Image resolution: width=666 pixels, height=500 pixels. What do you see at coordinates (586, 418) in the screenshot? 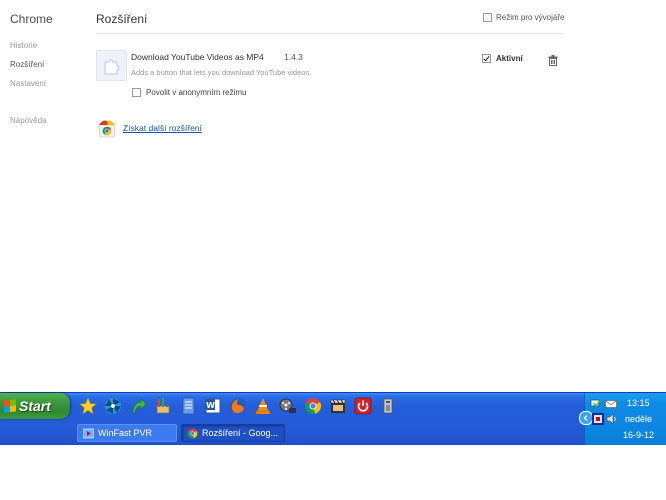
I see `chevron-left-icon` at bounding box center [586, 418].